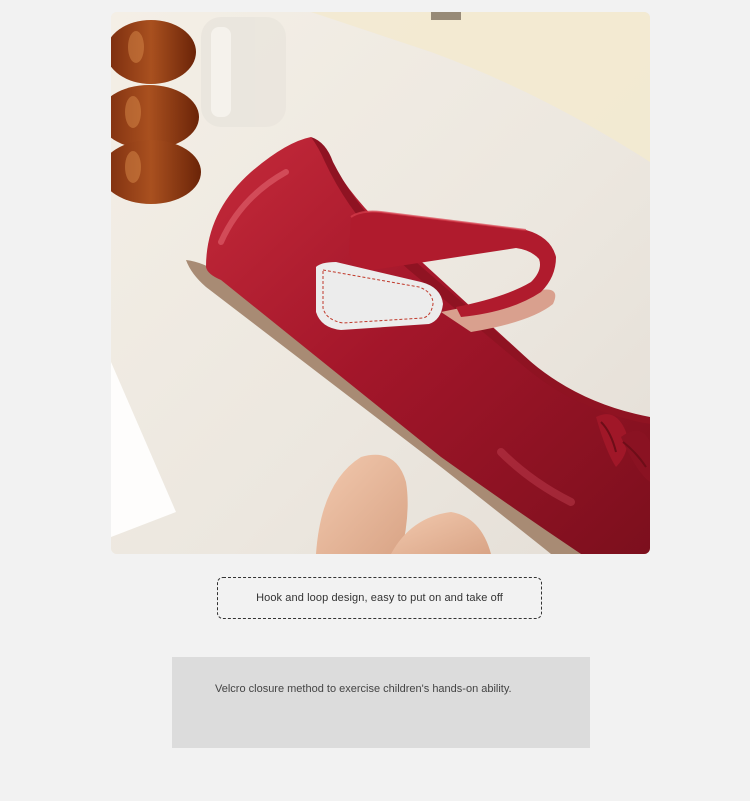 This screenshot has height=801, width=750. Describe the element at coordinates (243, 72) in the screenshot. I see `clear-glass` at that location.